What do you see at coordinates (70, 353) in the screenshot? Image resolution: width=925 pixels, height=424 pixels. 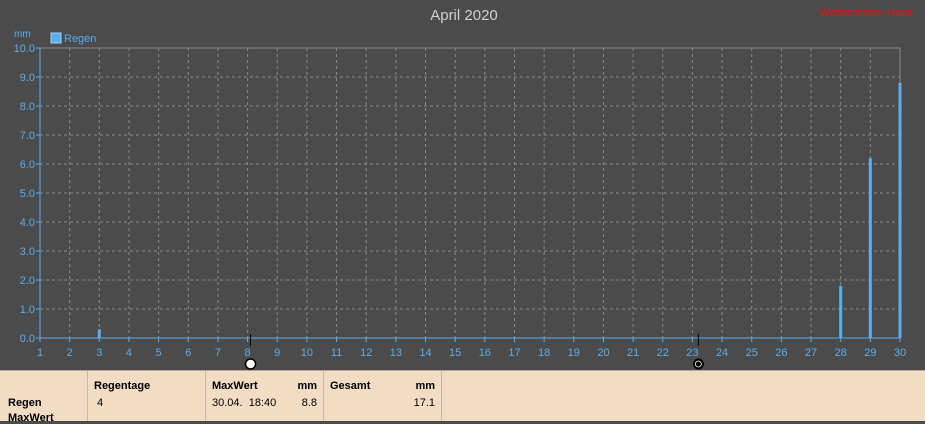 I see `x-tick-label: 2` at bounding box center [70, 353].